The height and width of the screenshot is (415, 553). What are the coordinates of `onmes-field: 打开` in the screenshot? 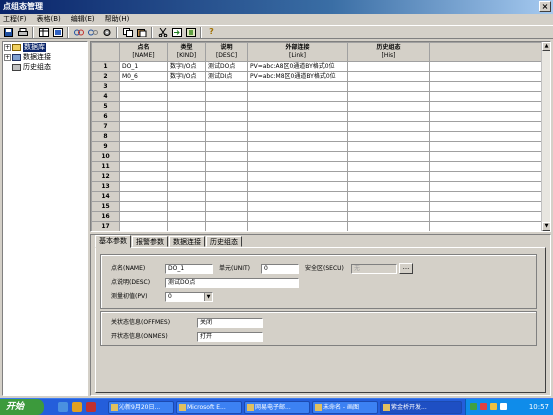 It's located at (230, 337).